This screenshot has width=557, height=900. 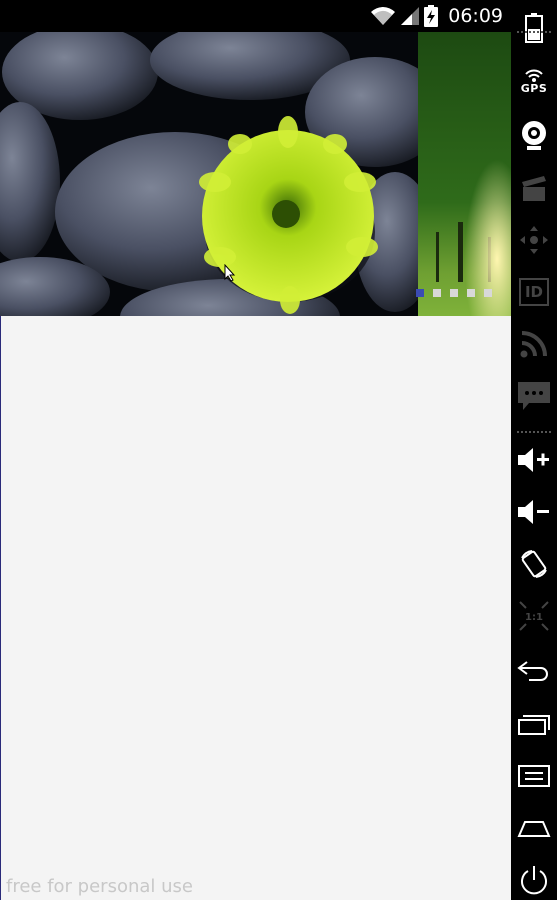 I want to click on id-button: ID, so click(x=534, y=292).